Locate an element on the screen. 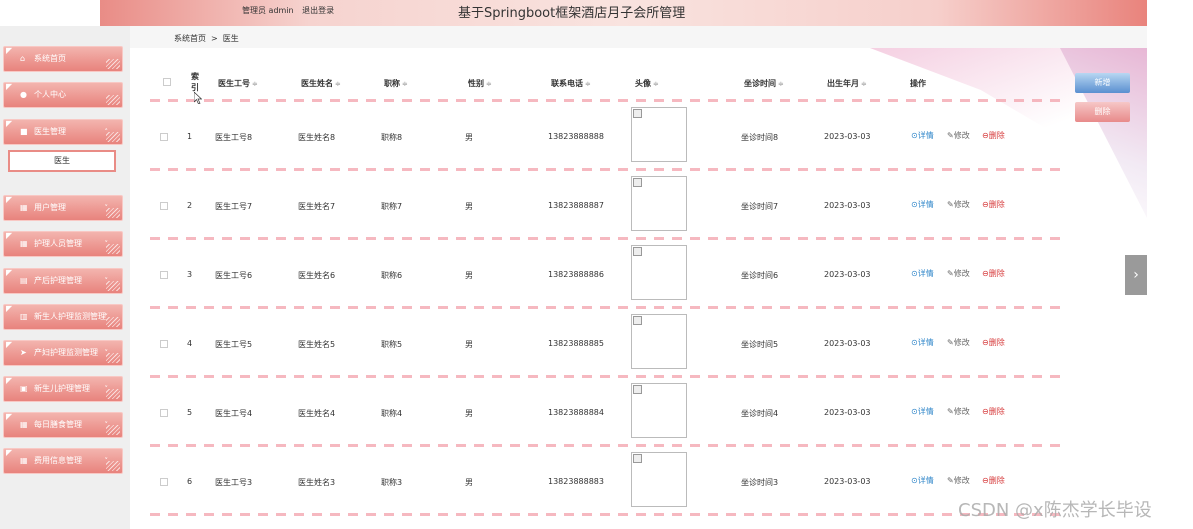 This screenshot has width=1193, height=529. cell-doctor-name: 医生姓名5 is located at coordinates (317, 344).